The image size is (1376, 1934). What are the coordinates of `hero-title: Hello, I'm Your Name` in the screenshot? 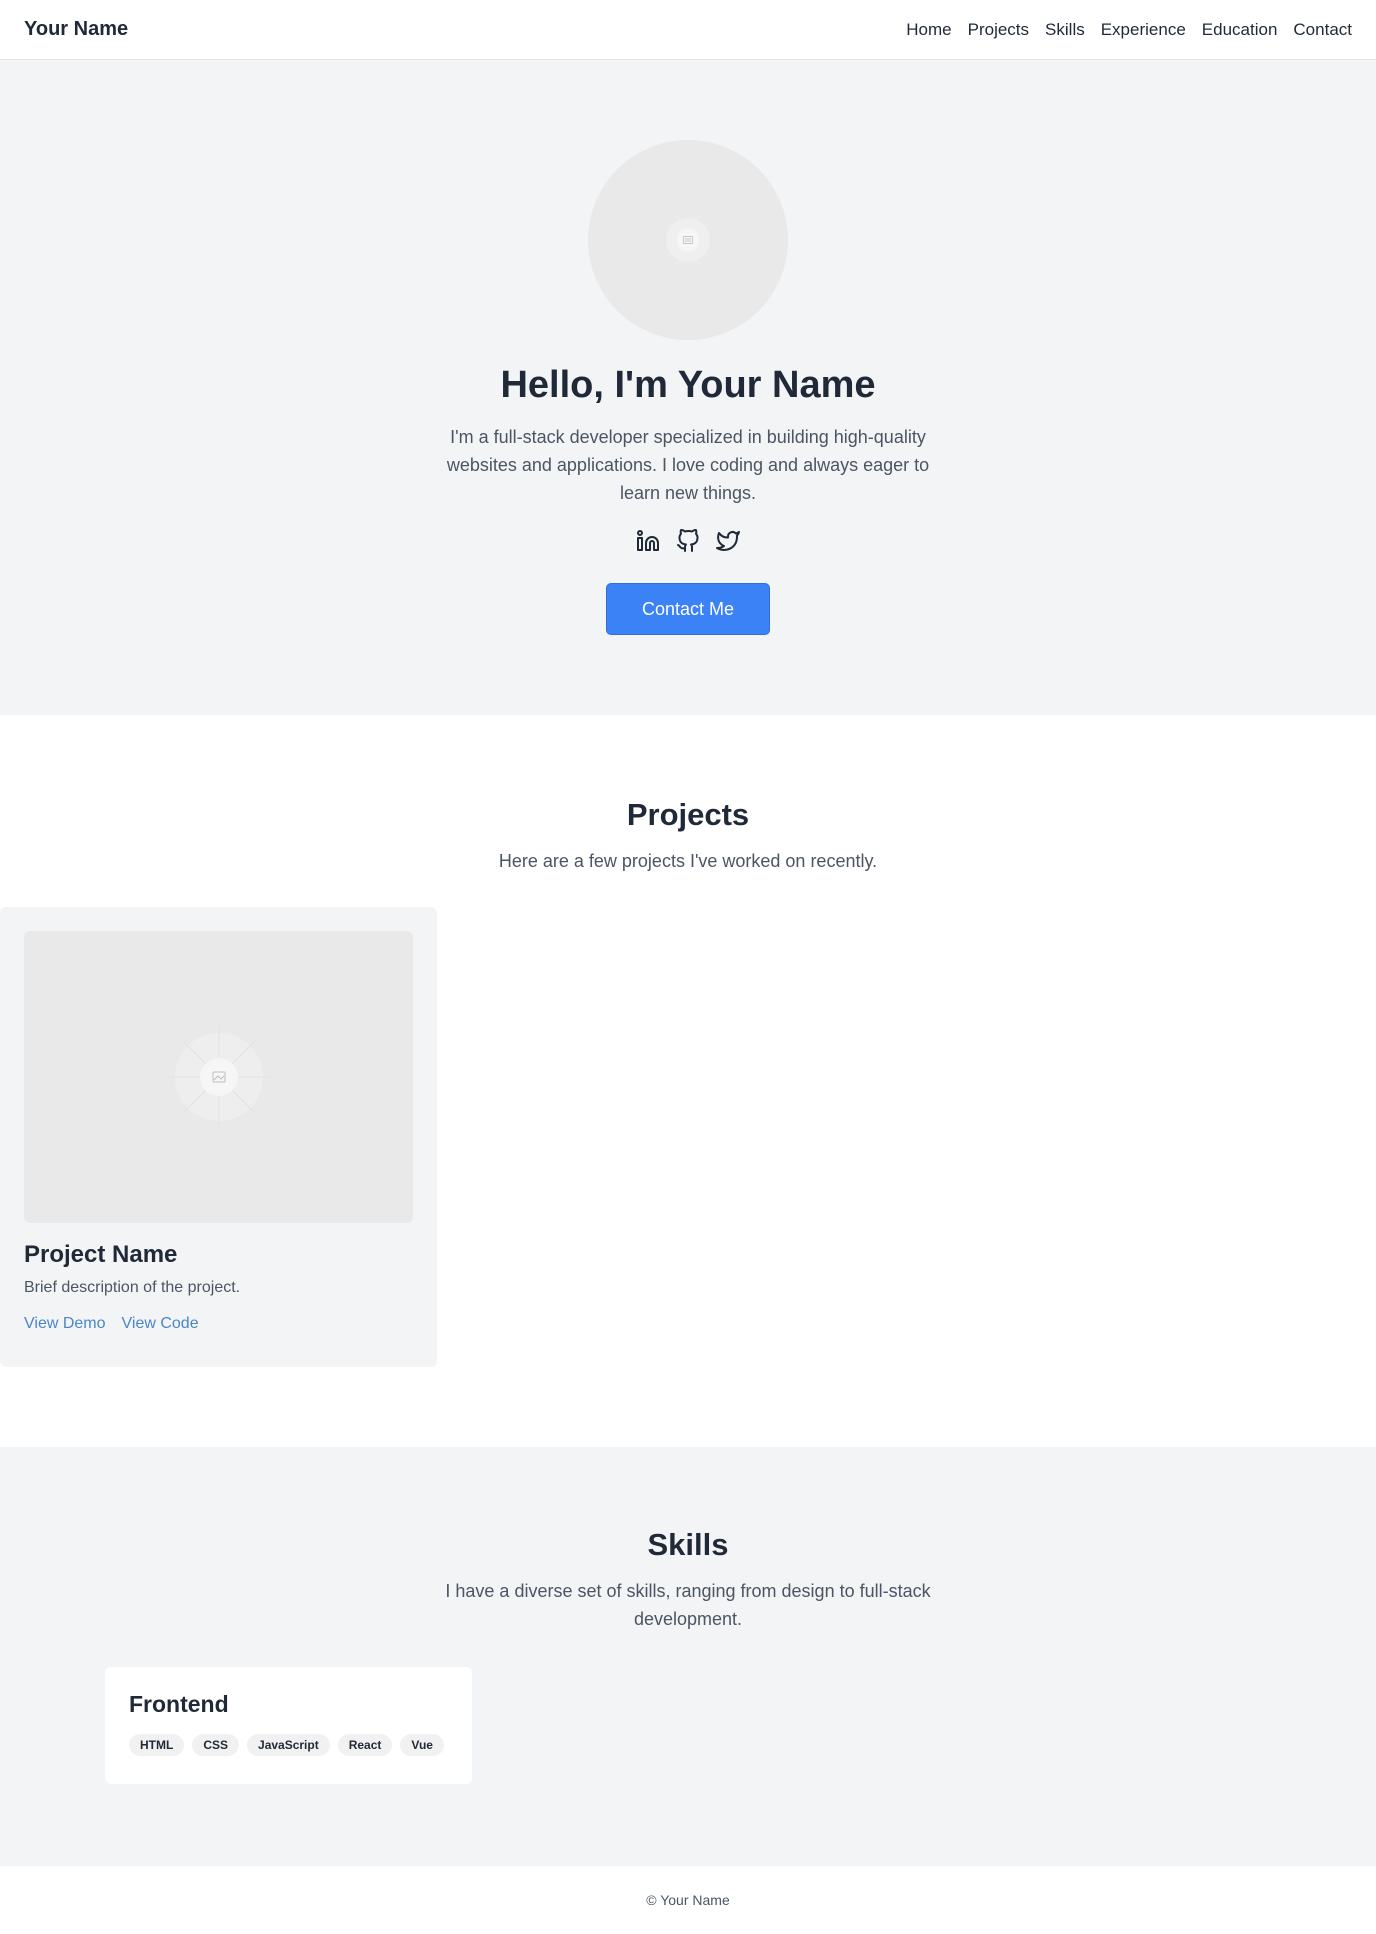 It's located at (688, 385).